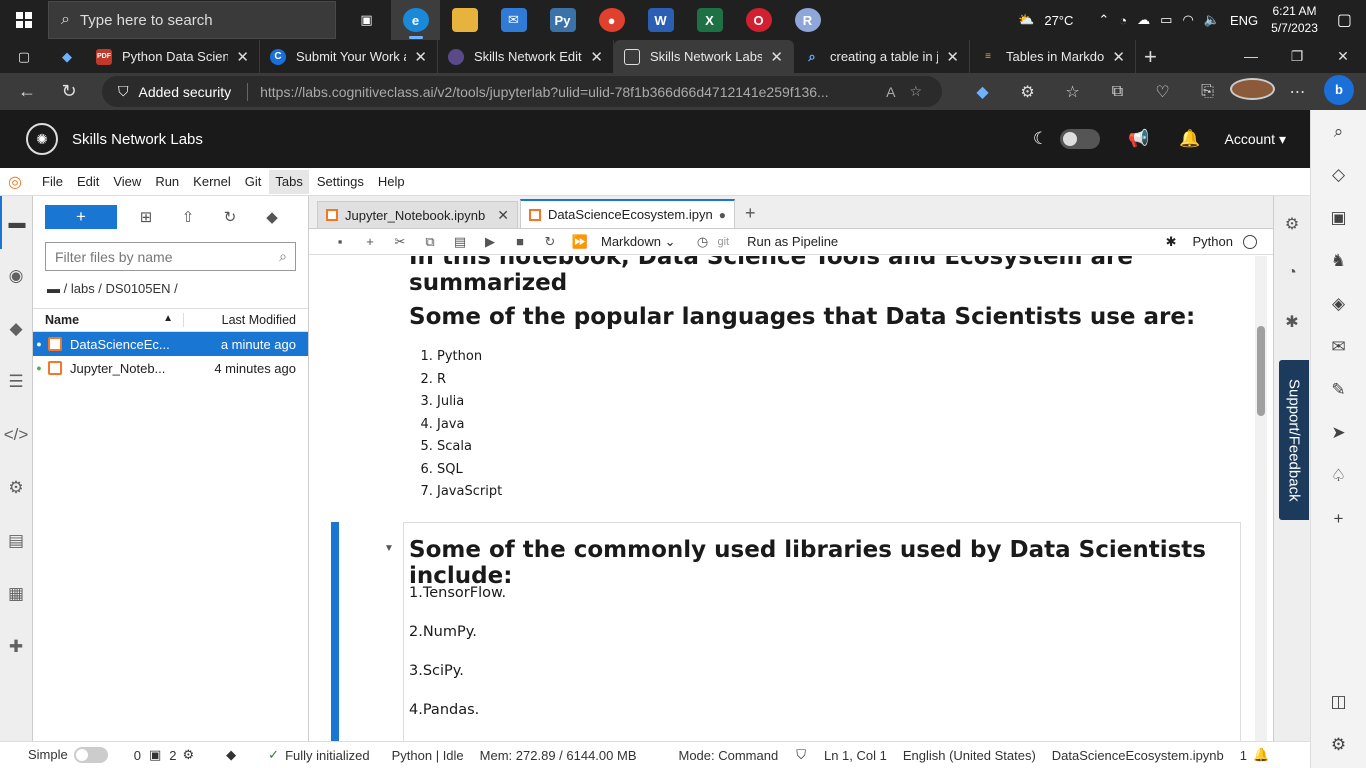 The image size is (1366, 768). I want to click on close-window-icon: ✕, so click(1343, 56).